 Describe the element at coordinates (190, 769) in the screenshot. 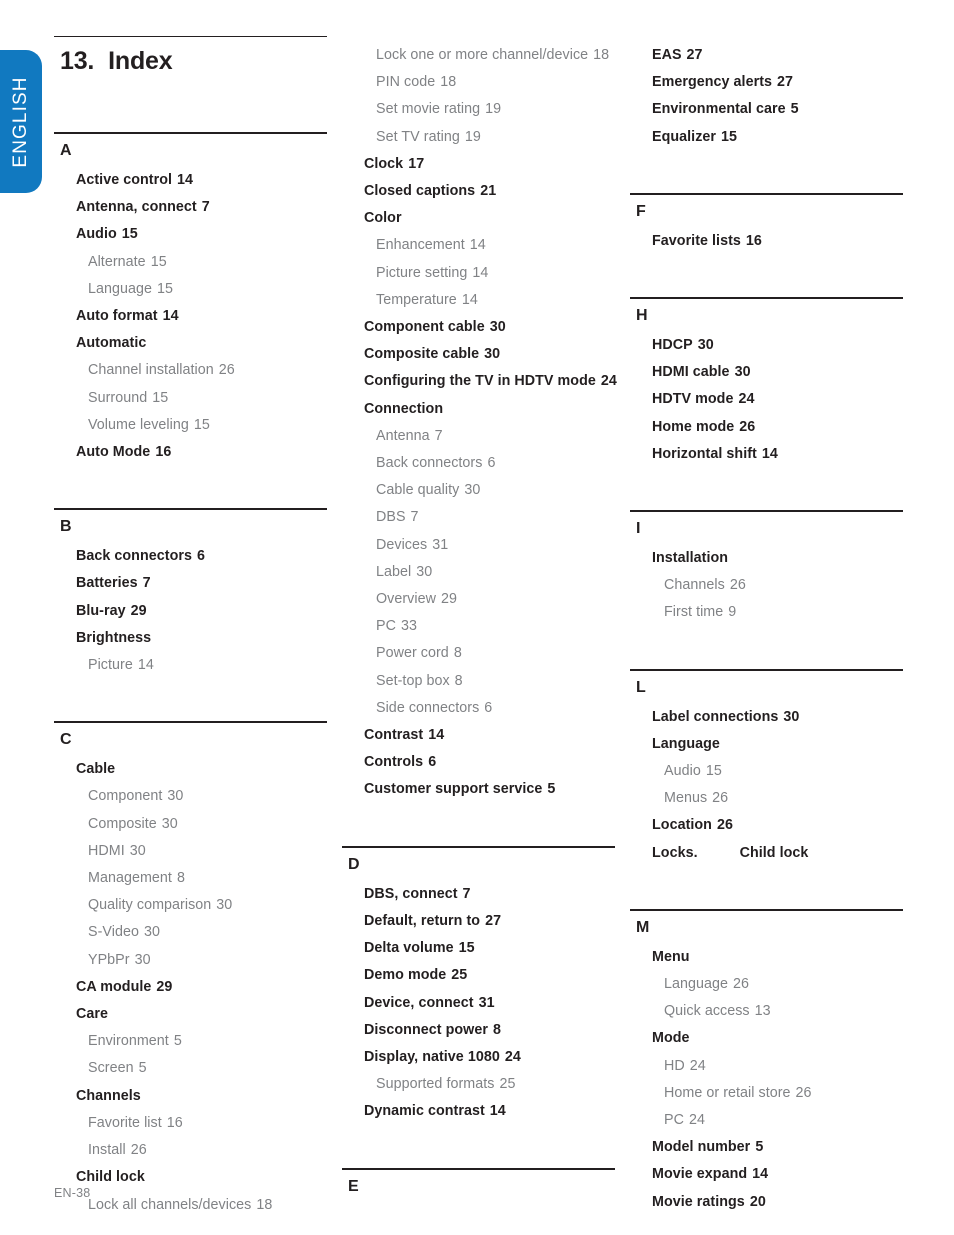

I see `index-entry: Cable` at that location.